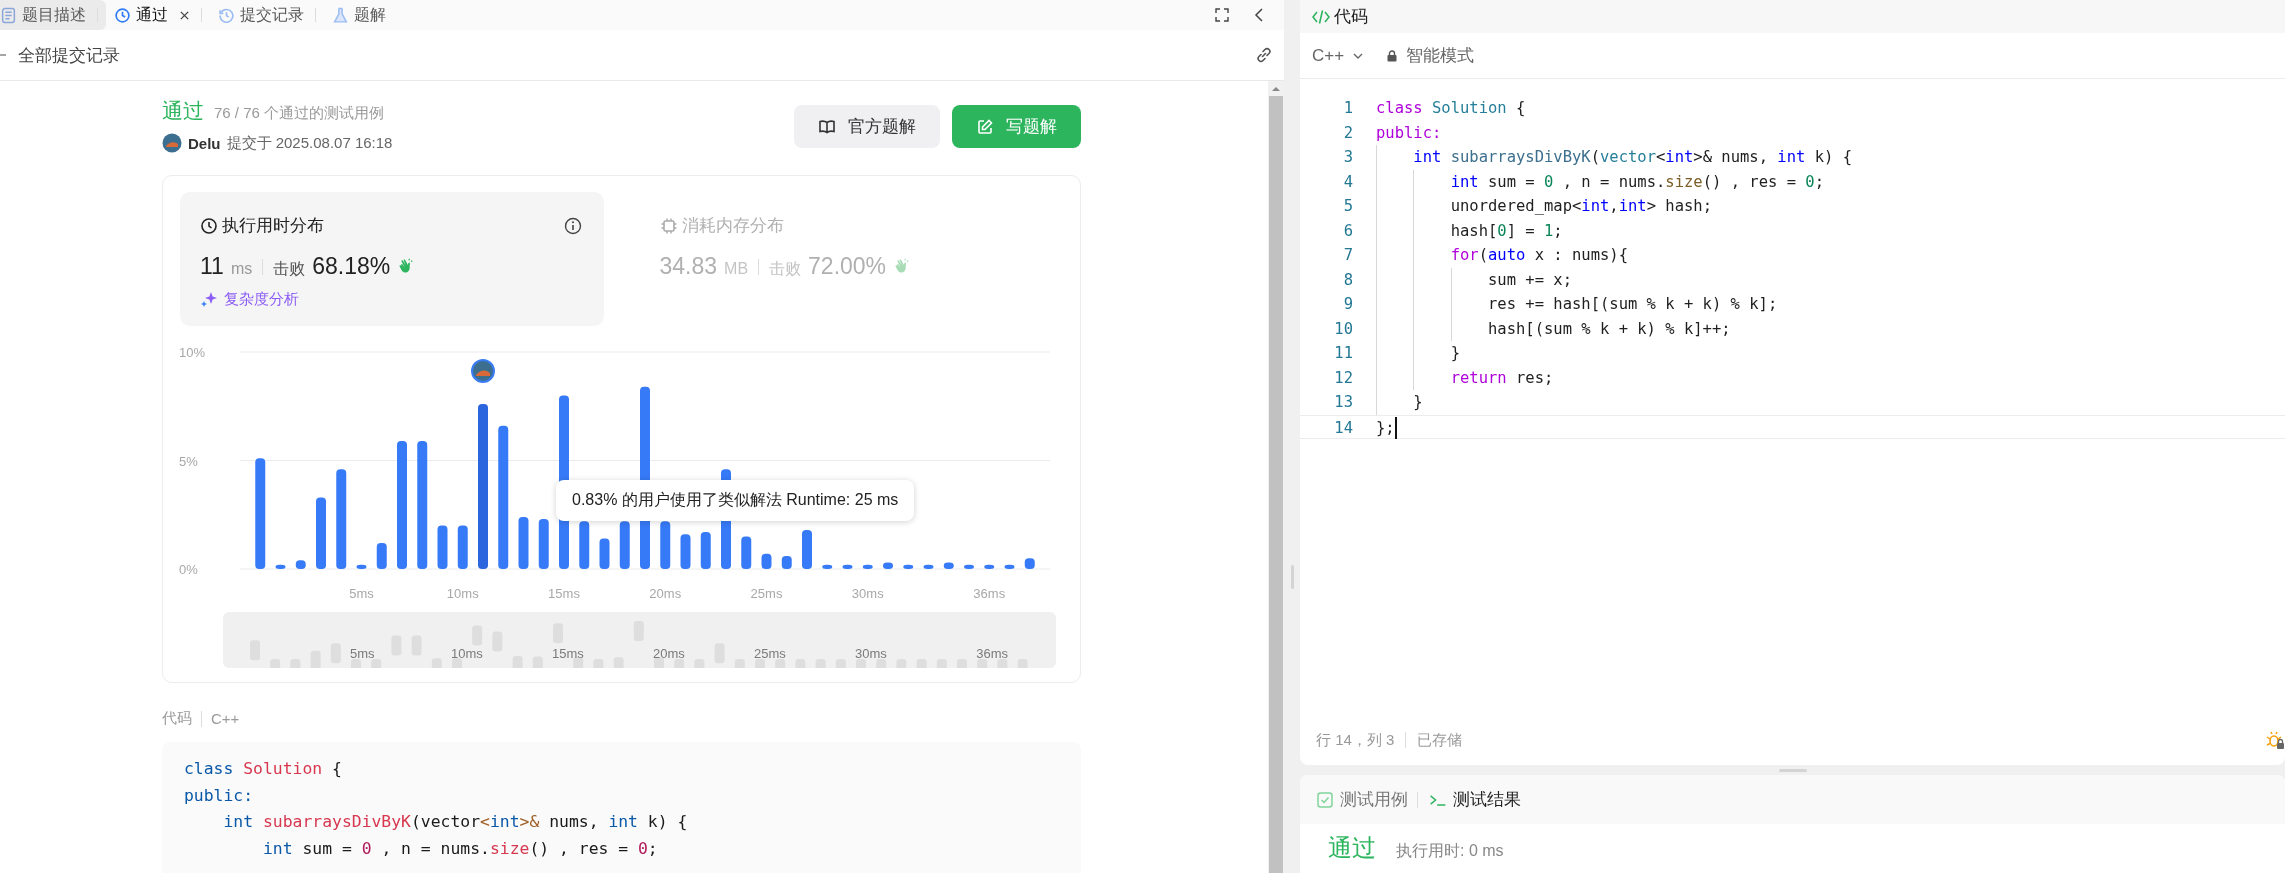  Describe the element at coordinates (1469, 230) in the screenshot. I see `code-line: hash[0] = 1;` at that location.